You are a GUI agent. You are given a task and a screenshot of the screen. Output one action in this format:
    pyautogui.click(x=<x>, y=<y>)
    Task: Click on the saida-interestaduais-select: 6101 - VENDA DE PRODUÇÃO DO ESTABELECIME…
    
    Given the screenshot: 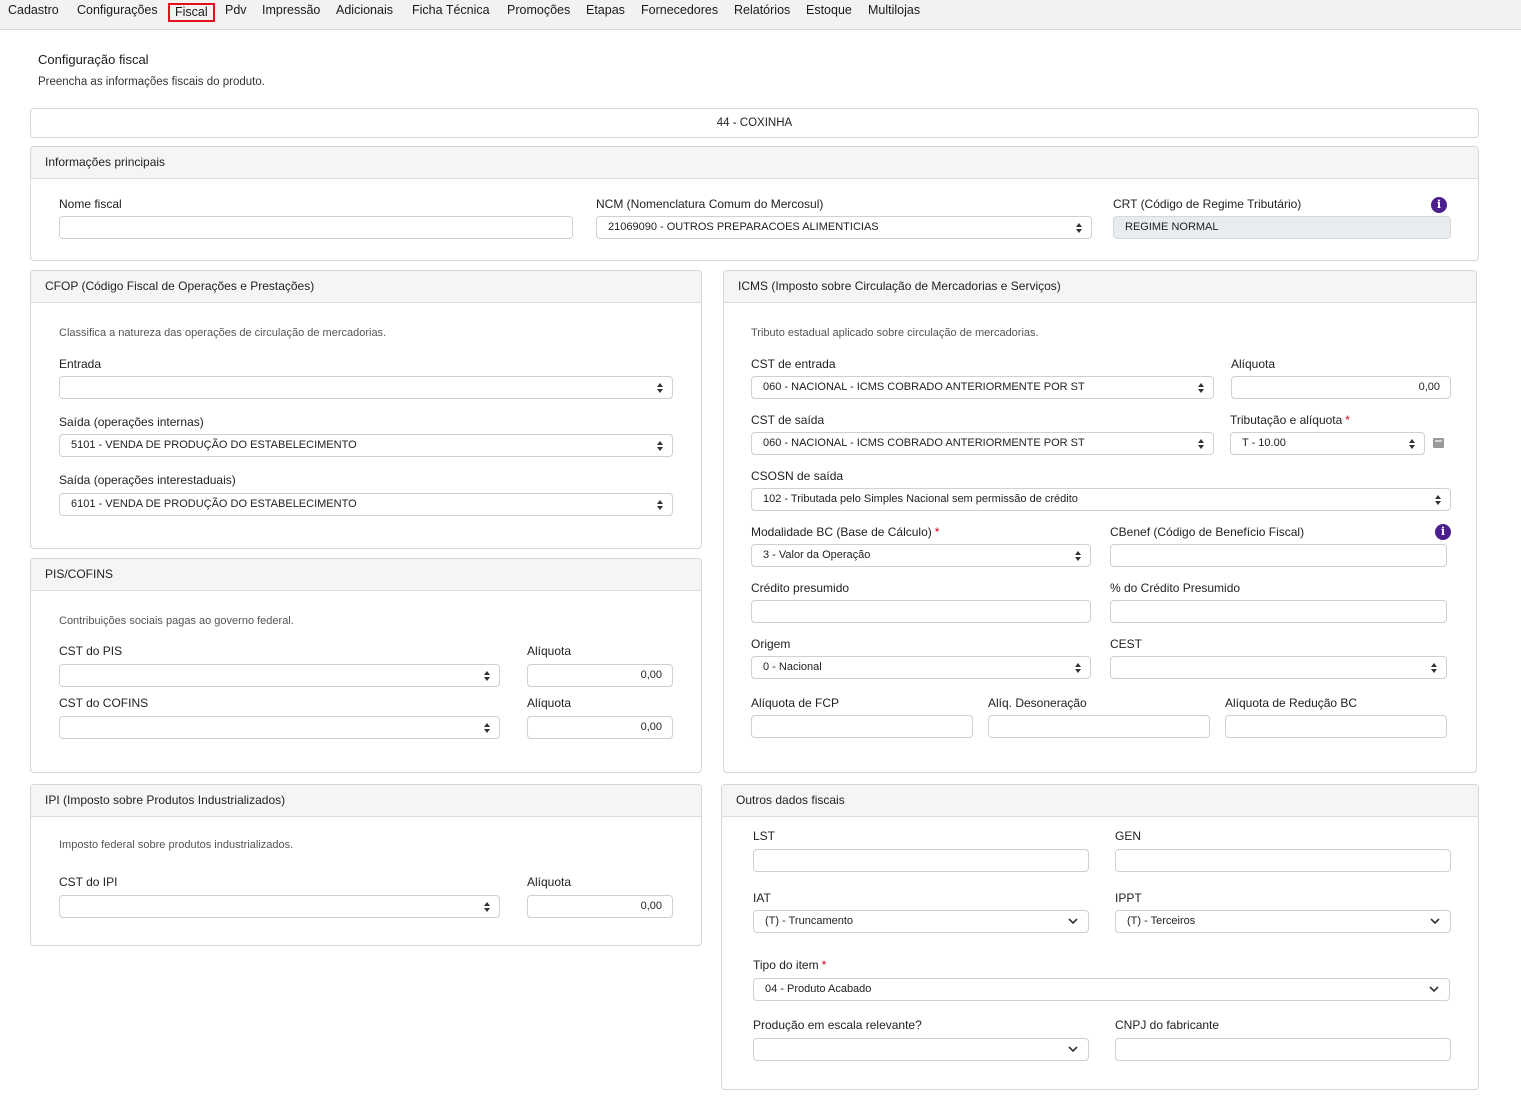 What is the action you would take?
    pyautogui.click(x=366, y=504)
    